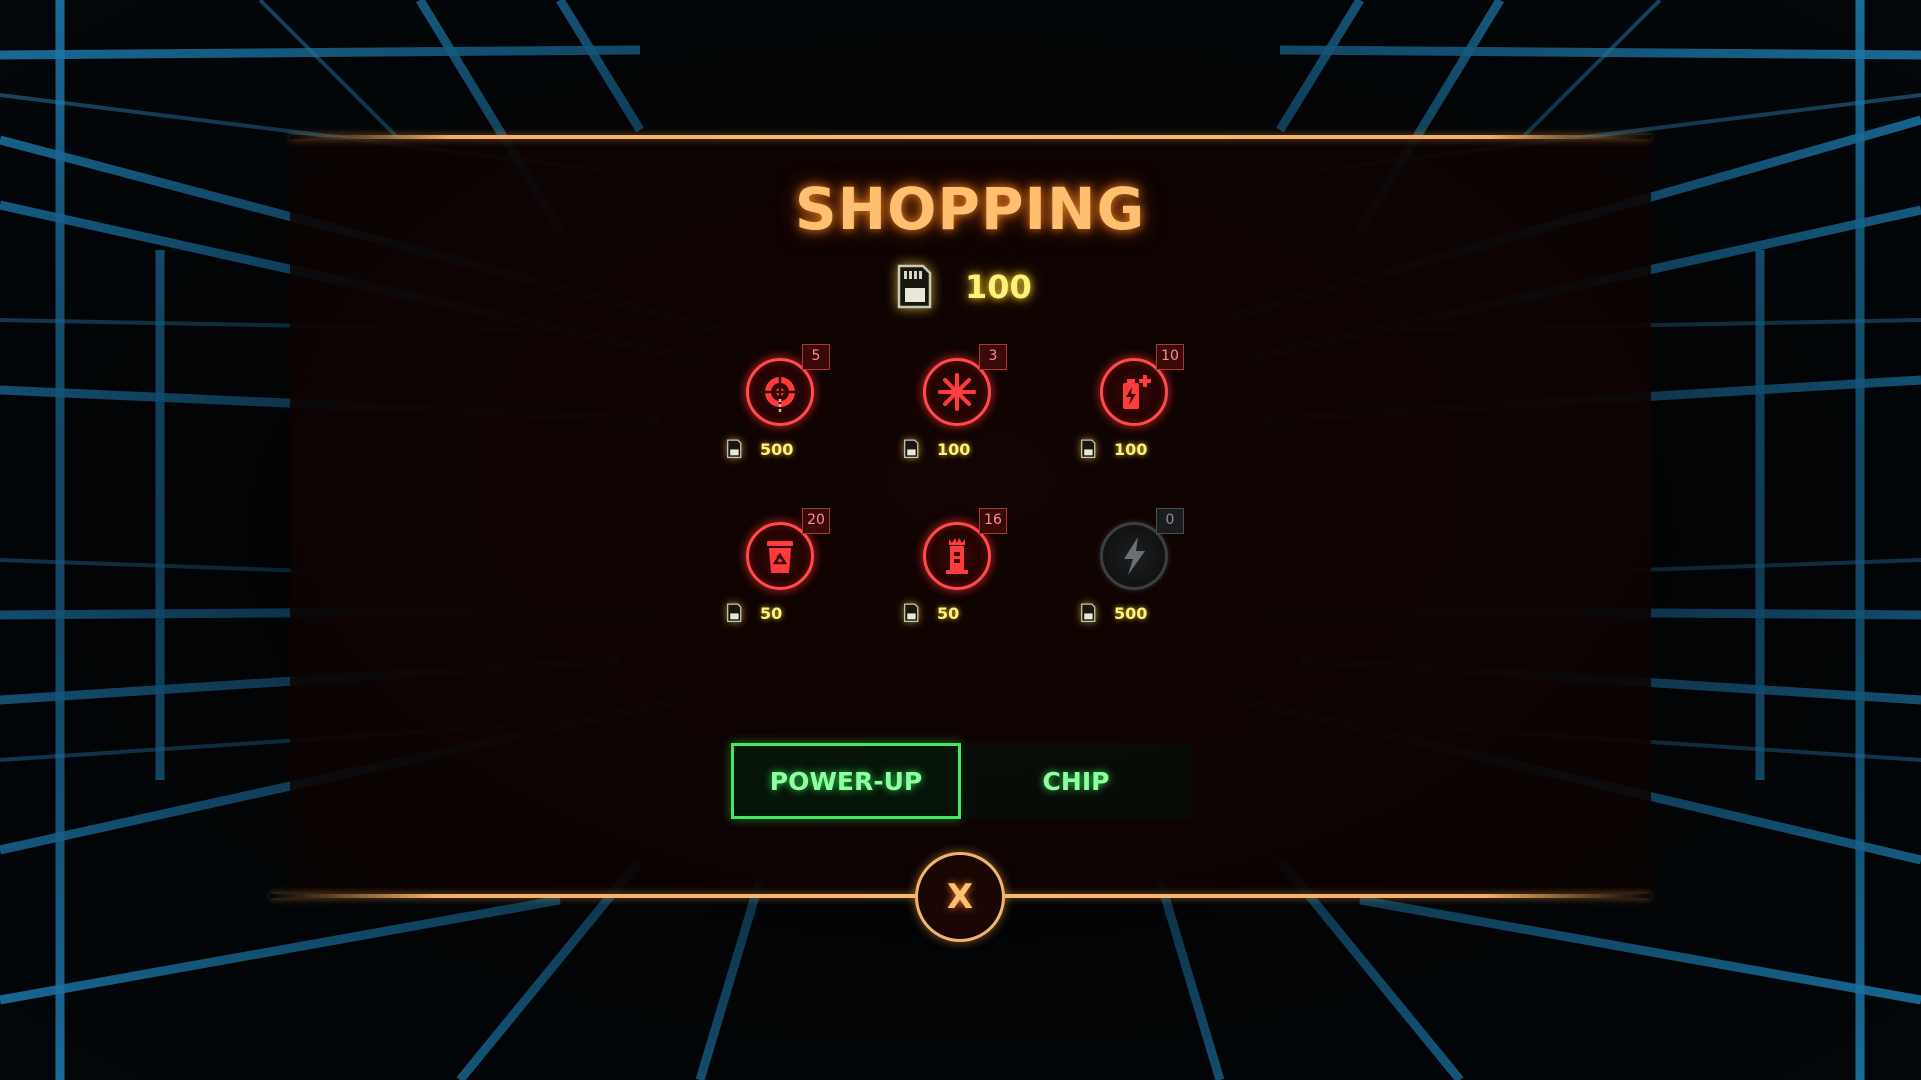 This screenshot has width=1921, height=1080. I want to click on item-quantity-badge: 5, so click(816, 357).